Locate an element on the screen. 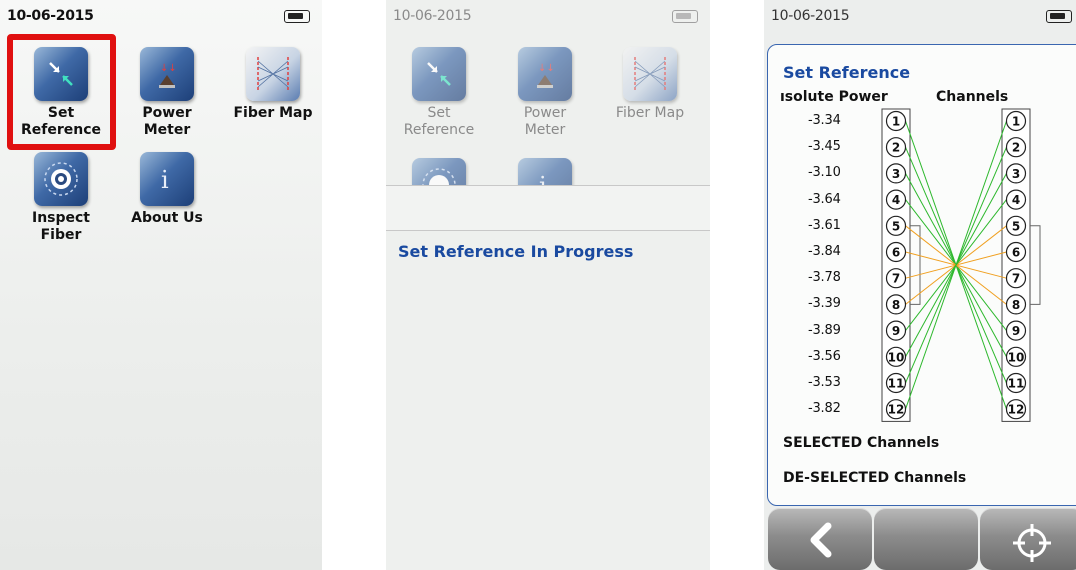 This screenshot has height=570, width=1076. progress-status-text: Set Reference In Progress is located at coordinates (516, 251).